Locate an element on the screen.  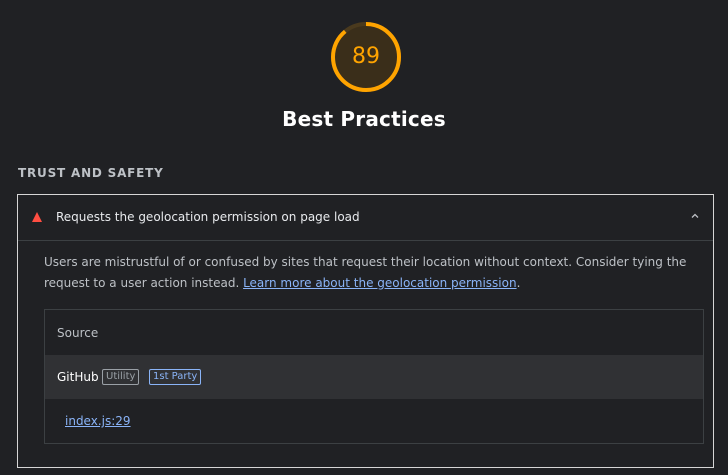
fail-triangle-icon is located at coordinates (37, 217).